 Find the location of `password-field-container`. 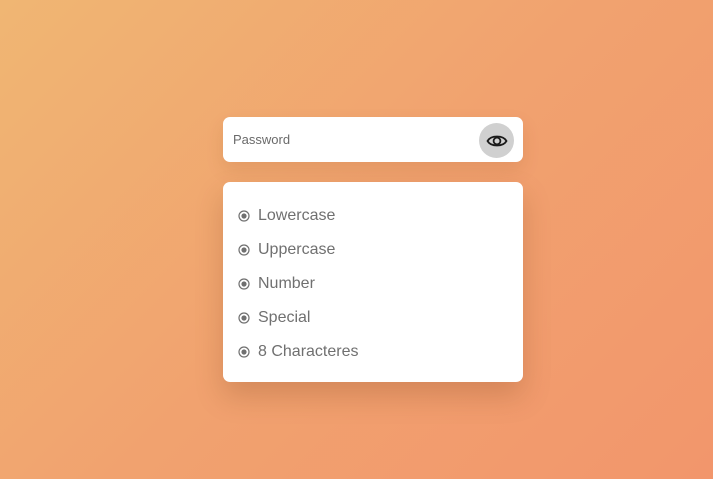

password-field-container is located at coordinates (373, 139).